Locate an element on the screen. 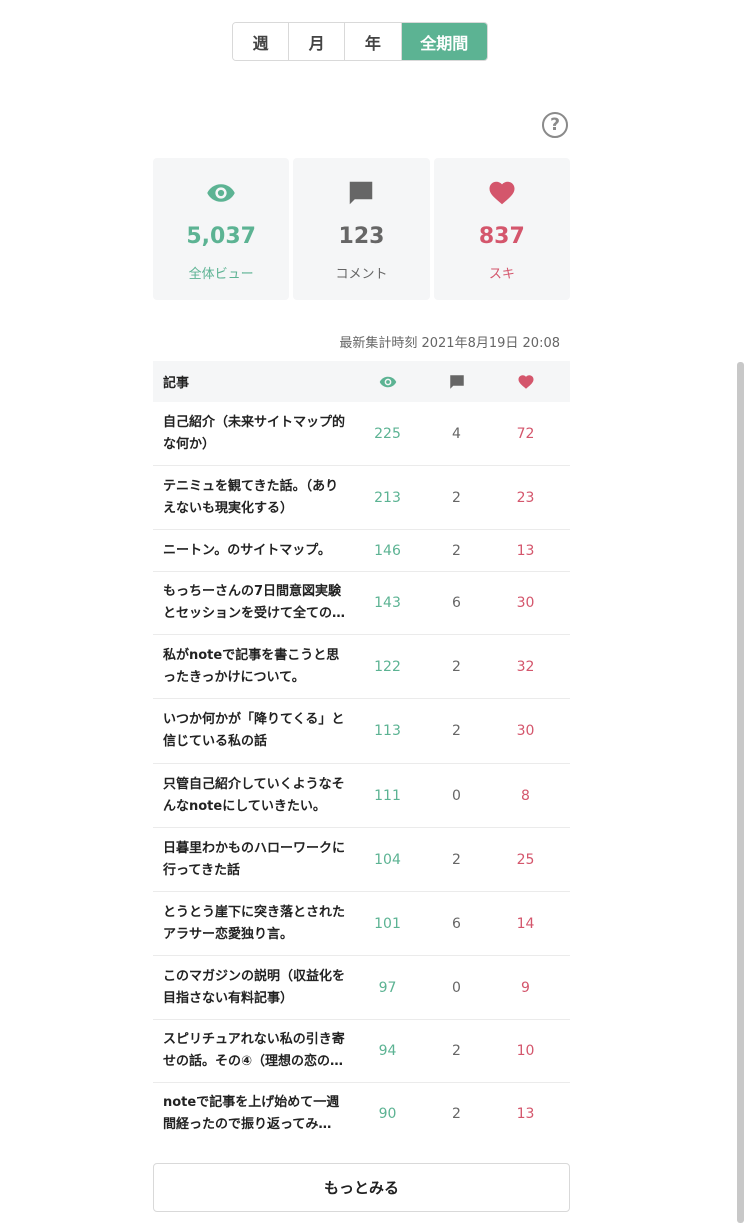 The height and width of the screenshot is (1223, 750). table-header: 記事 is located at coordinates (361, 381).